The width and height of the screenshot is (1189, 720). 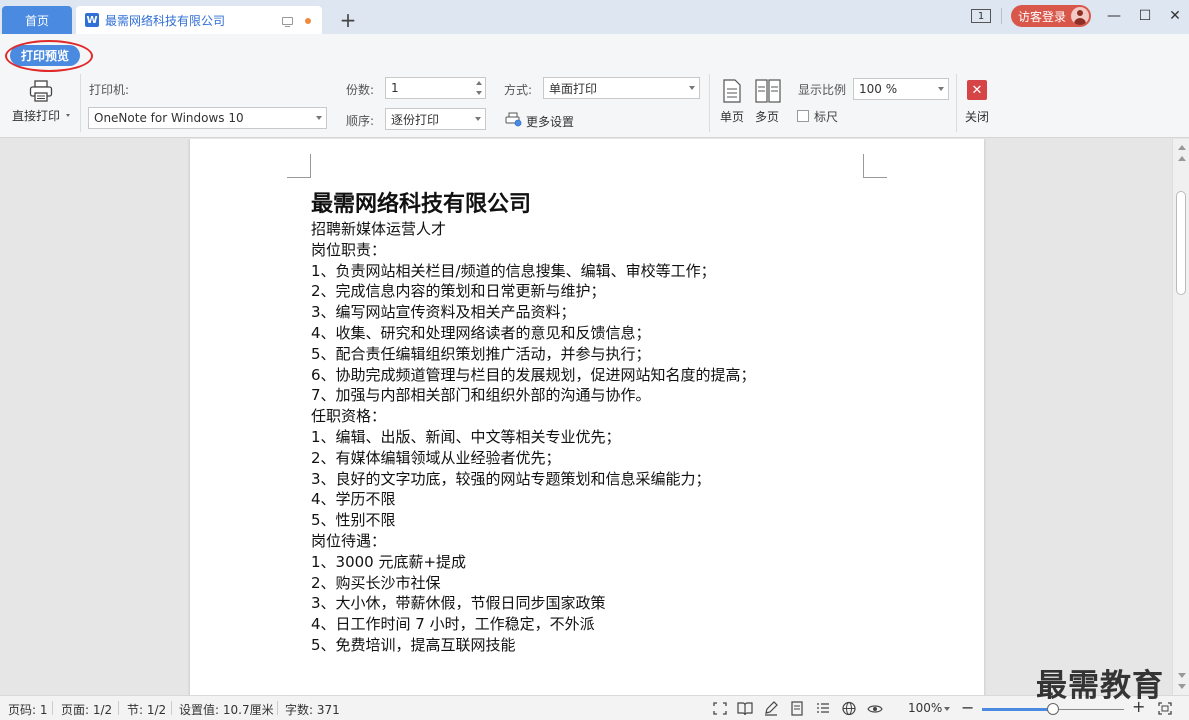 What do you see at coordinates (978, 103) in the screenshot?
I see `close-preview-button: ✕ 关闭` at bounding box center [978, 103].